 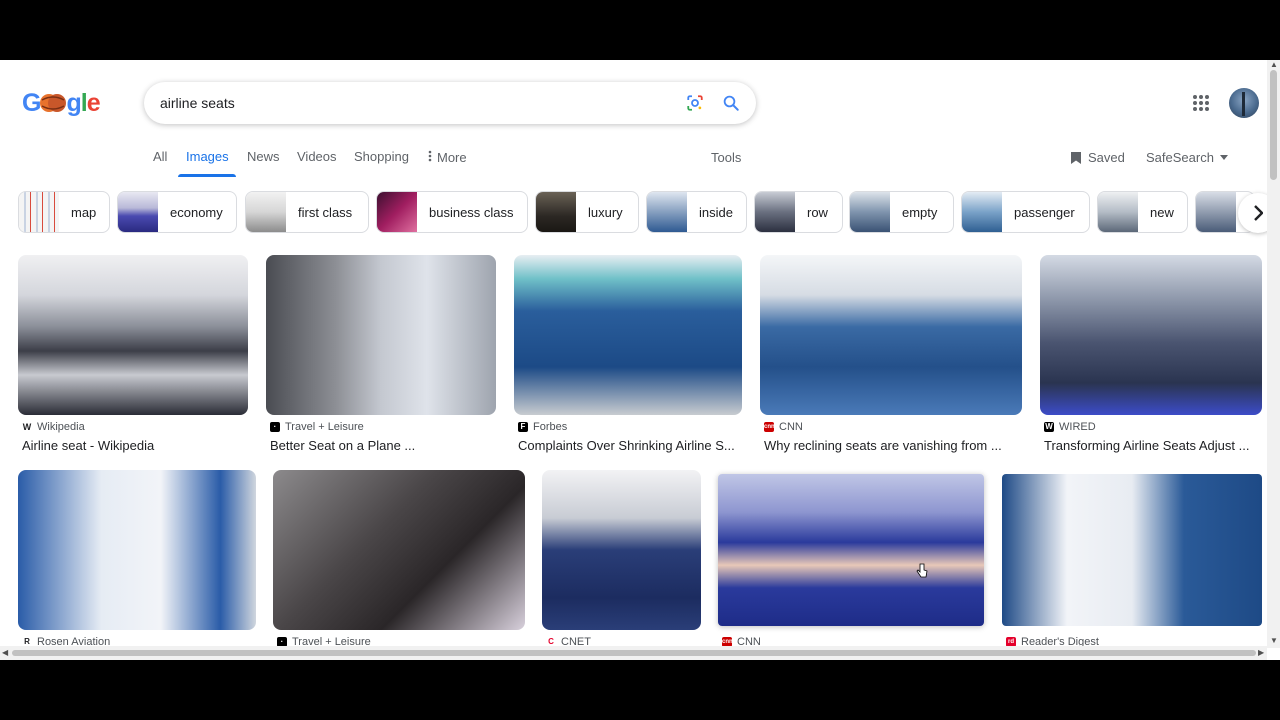 I want to click on tab-all: All, so click(x=160, y=160).